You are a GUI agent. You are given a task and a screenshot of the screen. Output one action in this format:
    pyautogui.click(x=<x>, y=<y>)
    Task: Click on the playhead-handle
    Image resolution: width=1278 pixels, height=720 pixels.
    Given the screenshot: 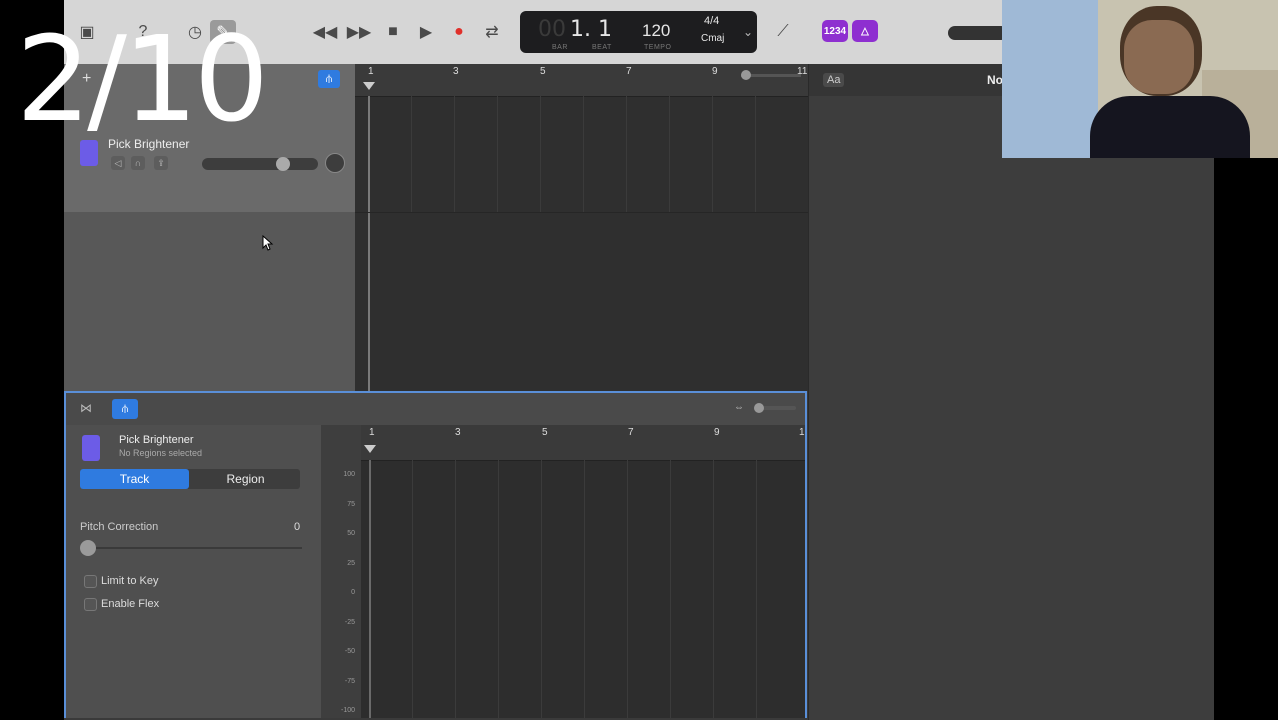 What is the action you would take?
    pyautogui.click(x=369, y=86)
    